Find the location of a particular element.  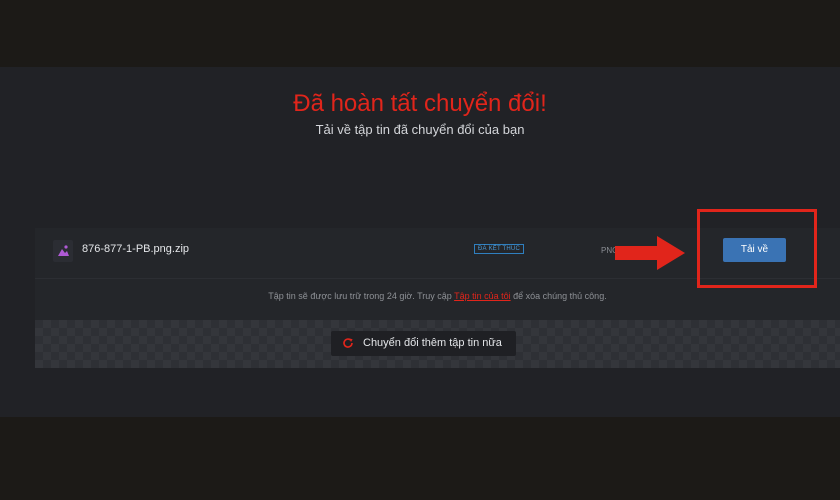

highlight-box is located at coordinates (757, 248).